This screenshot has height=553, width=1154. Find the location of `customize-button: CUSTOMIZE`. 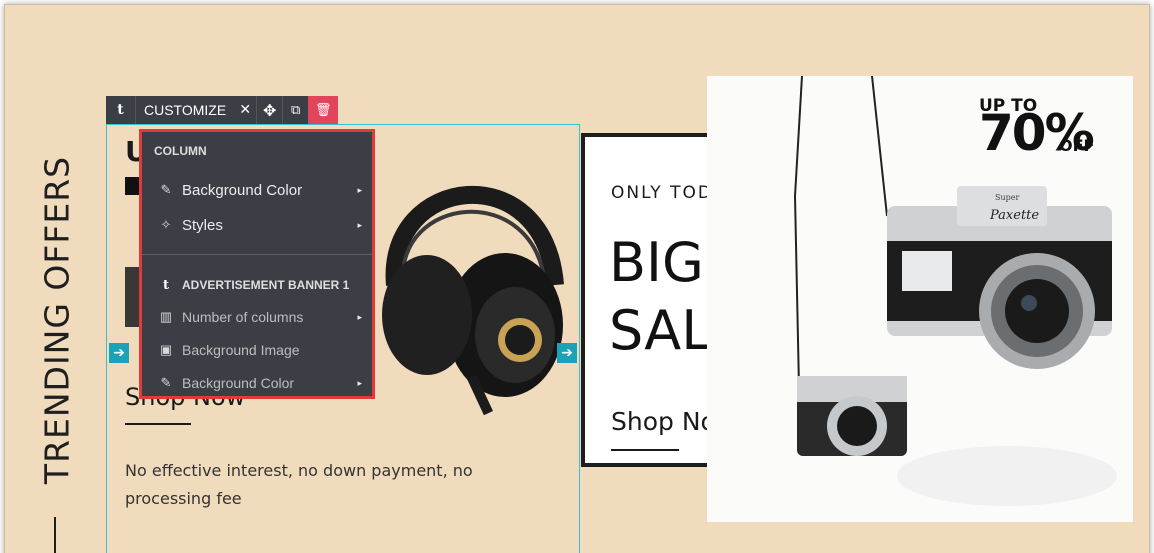

customize-button: CUSTOMIZE is located at coordinates (185, 110).